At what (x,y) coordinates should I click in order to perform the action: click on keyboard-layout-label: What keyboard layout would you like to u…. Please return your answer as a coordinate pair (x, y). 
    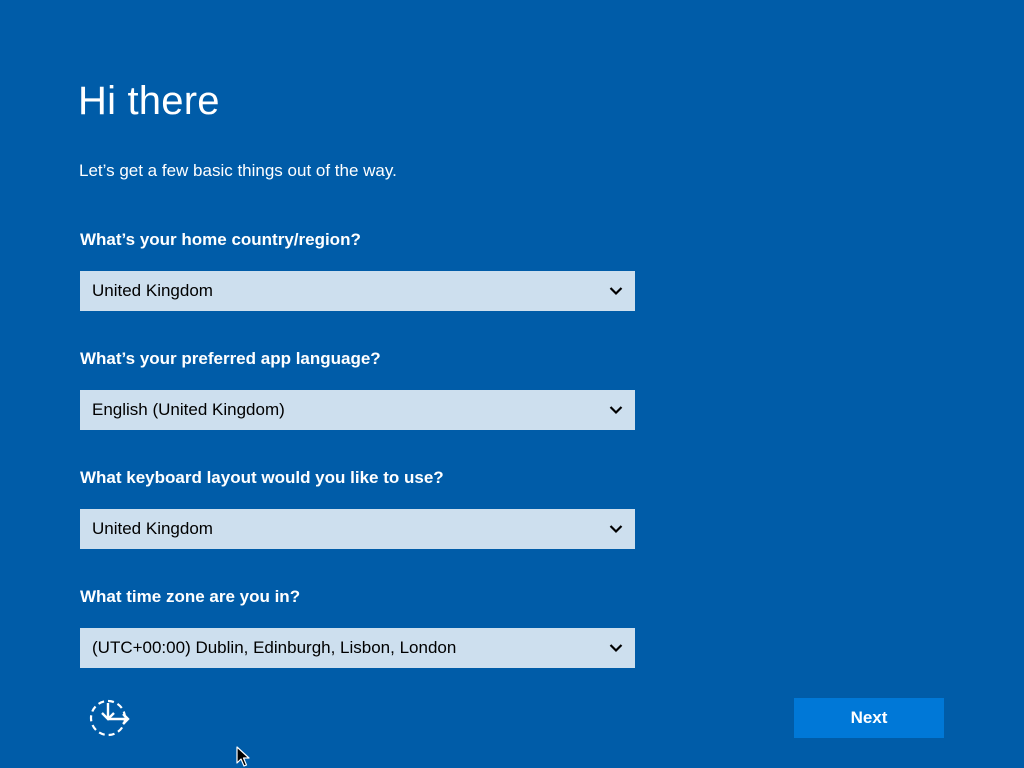
    Looking at the image, I should click on (262, 477).